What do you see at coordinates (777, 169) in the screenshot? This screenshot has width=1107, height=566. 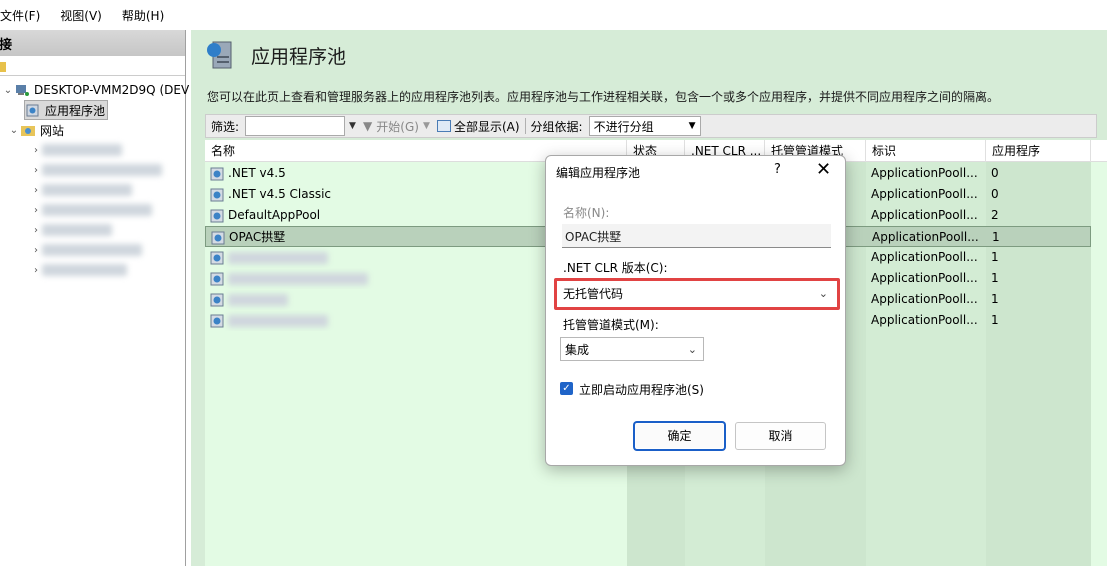 I see `help-icon: ?` at bounding box center [777, 169].